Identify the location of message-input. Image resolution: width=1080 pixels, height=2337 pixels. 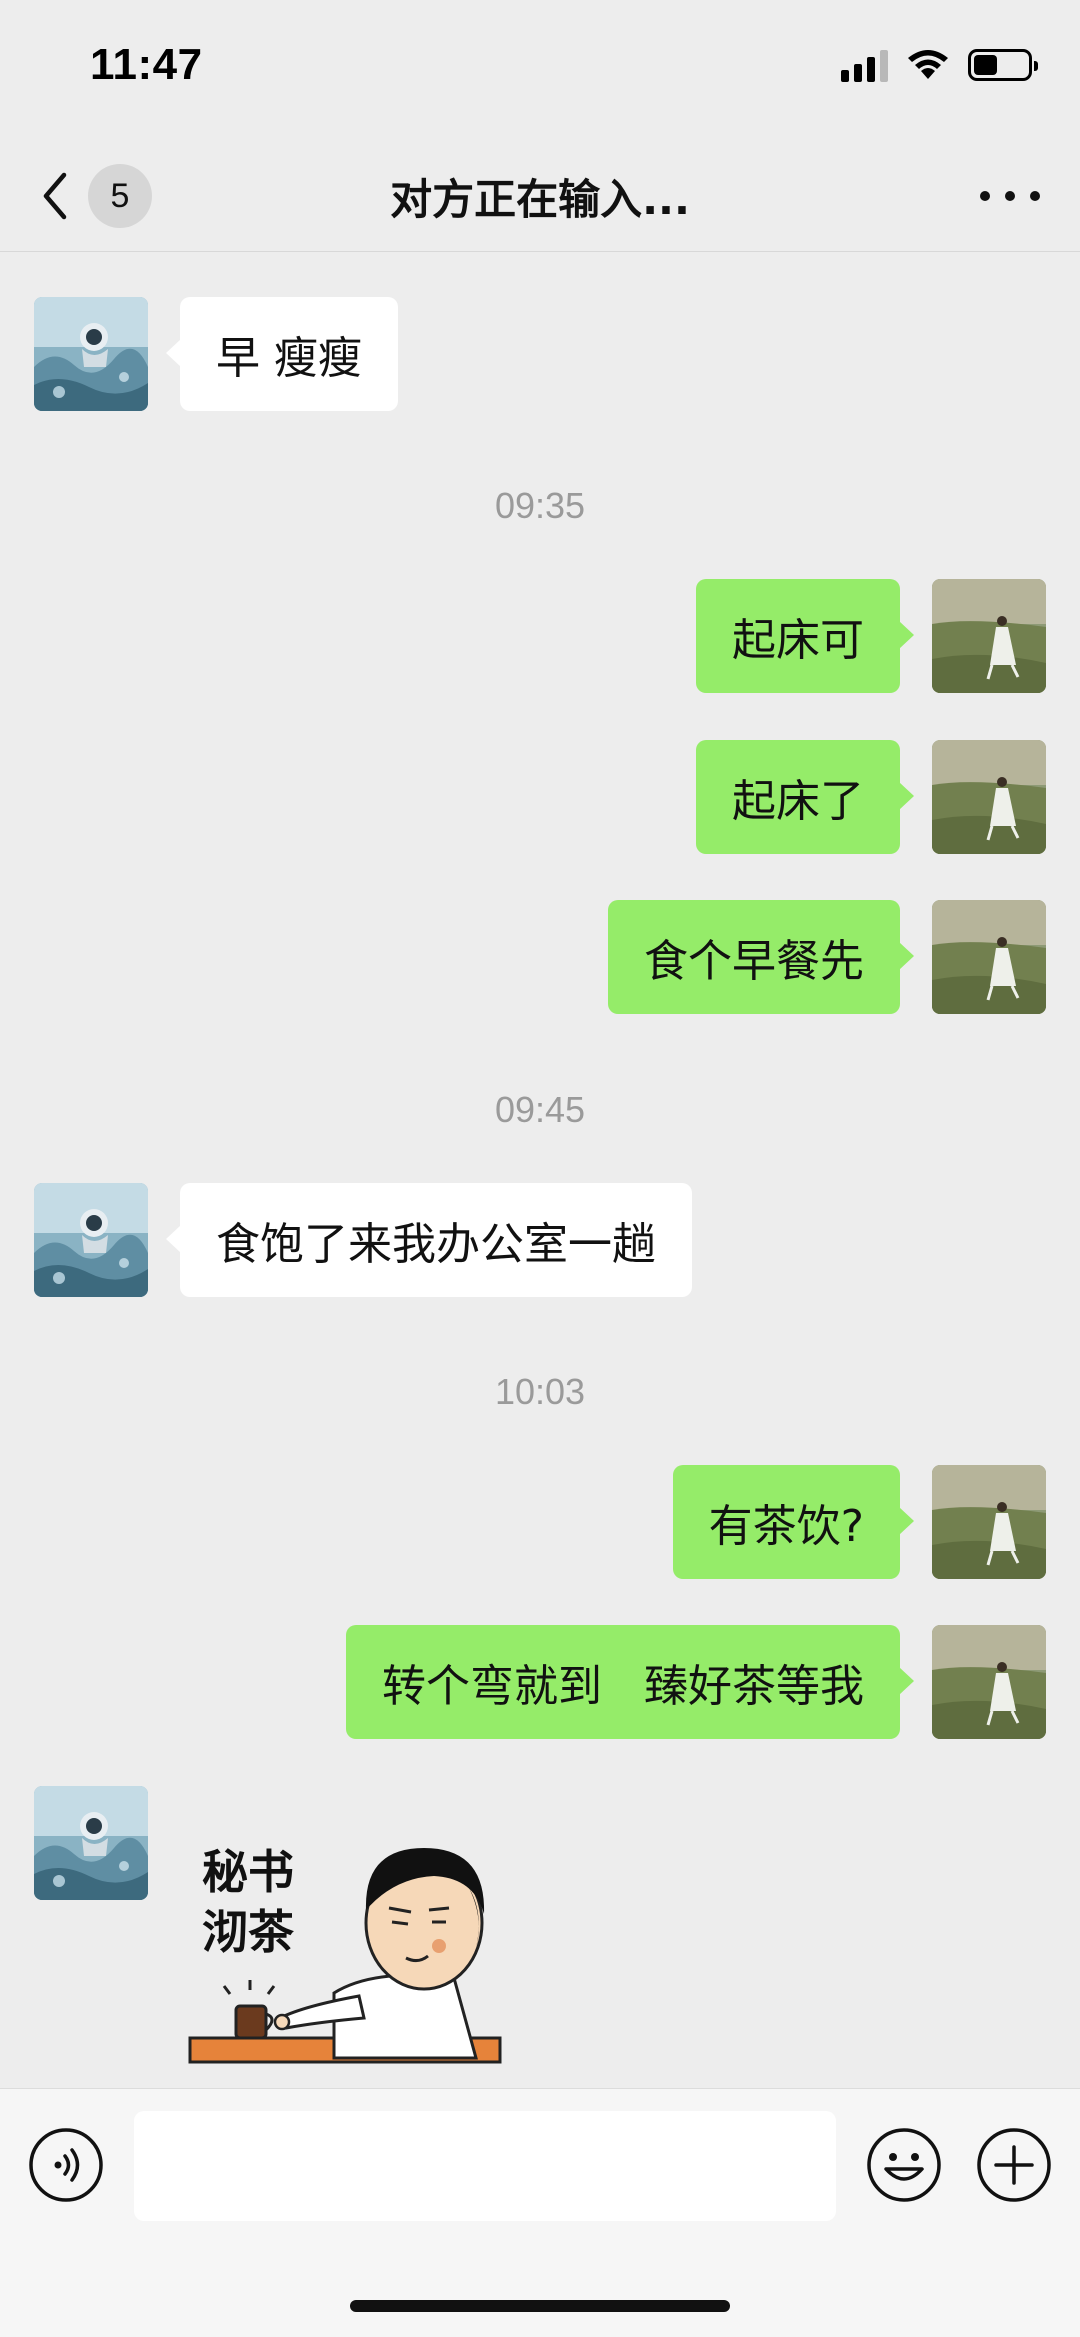
(485, 2166).